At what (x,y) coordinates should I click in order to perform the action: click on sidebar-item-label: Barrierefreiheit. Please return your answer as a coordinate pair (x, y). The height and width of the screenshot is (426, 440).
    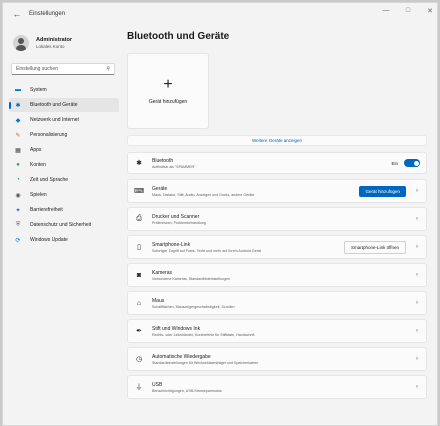
    Looking at the image, I should click on (46, 210).